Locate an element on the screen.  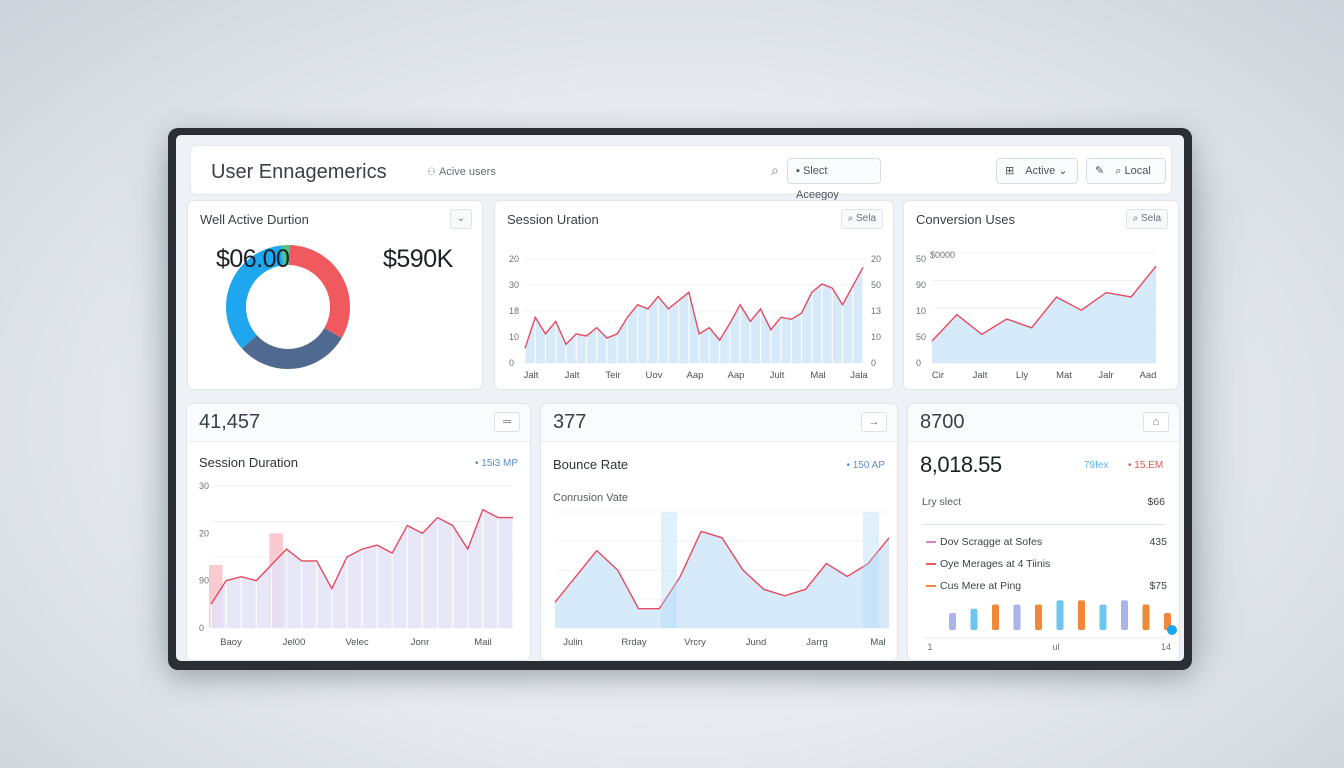
active-duration-card: Well Active Durtion ⌄ $06.00 $590K is located at coordinates (335, 295).